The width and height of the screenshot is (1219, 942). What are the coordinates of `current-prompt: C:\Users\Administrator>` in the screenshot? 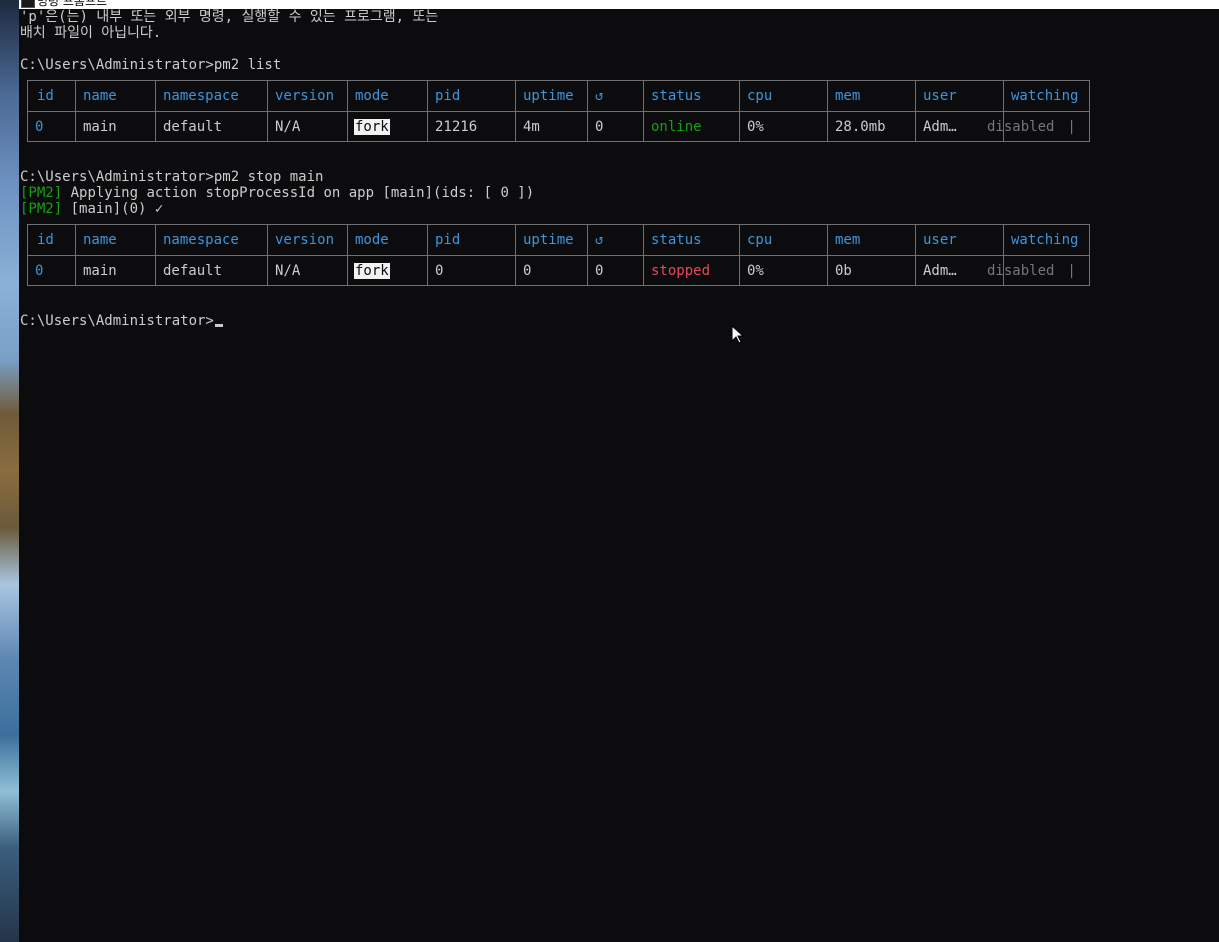 It's located at (121, 321).